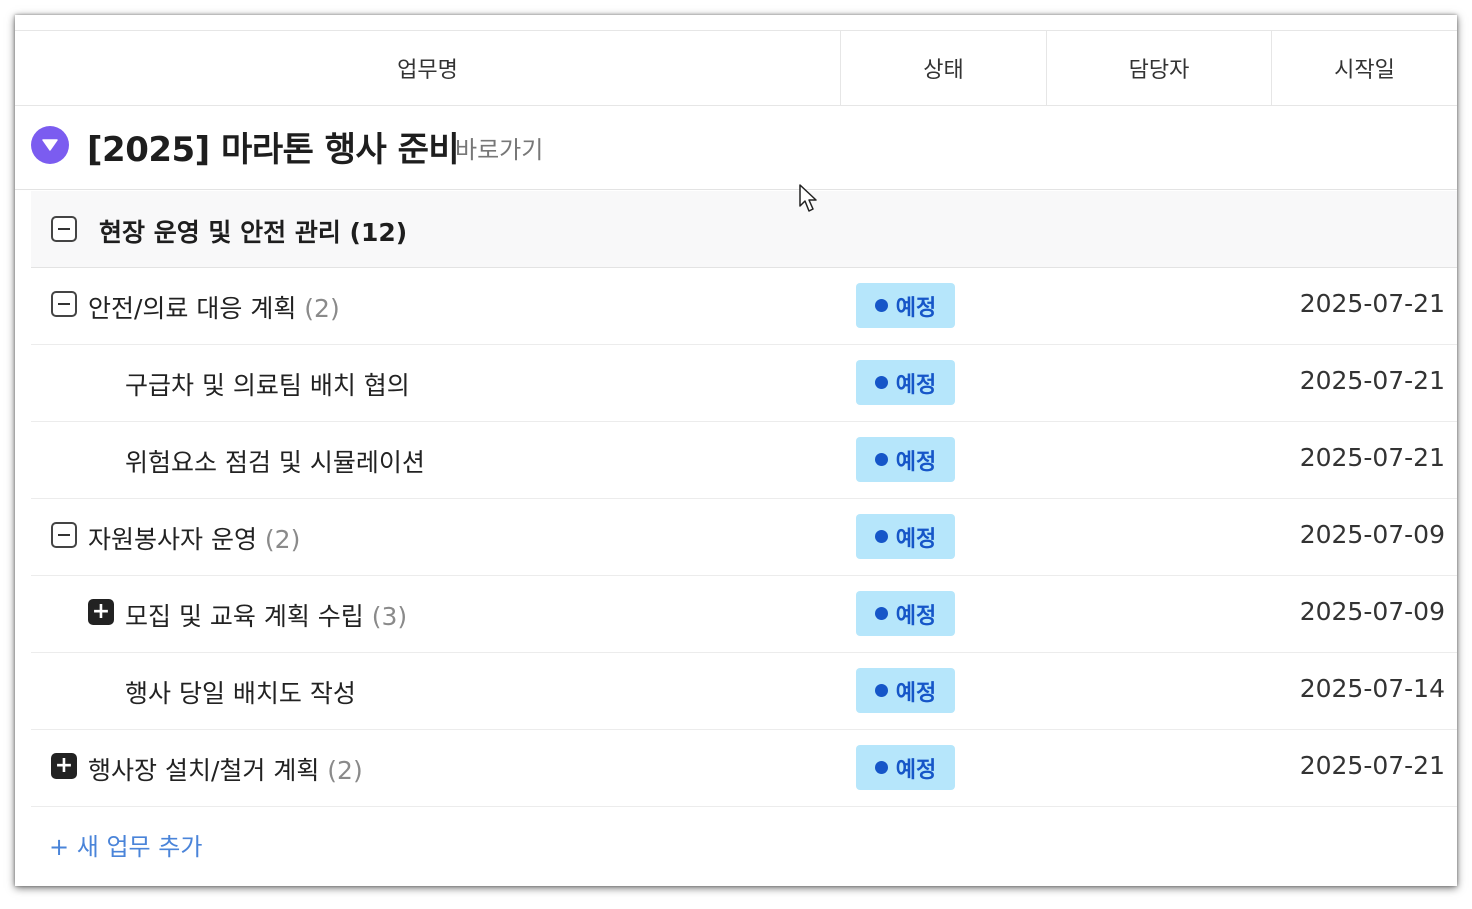 The width and height of the screenshot is (1472, 909). Describe the element at coordinates (204, 770) in the screenshot. I see `task-name-text: 행사장 설치/철거 계획` at that location.